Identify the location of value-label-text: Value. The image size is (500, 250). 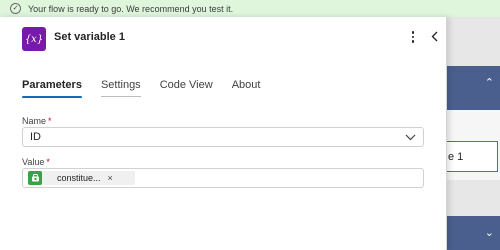
(33, 162).